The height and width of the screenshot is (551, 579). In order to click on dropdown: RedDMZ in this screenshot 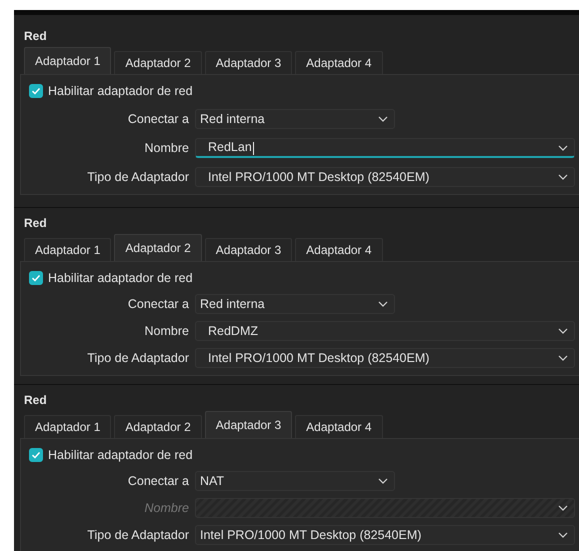, I will do `click(385, 331)`.